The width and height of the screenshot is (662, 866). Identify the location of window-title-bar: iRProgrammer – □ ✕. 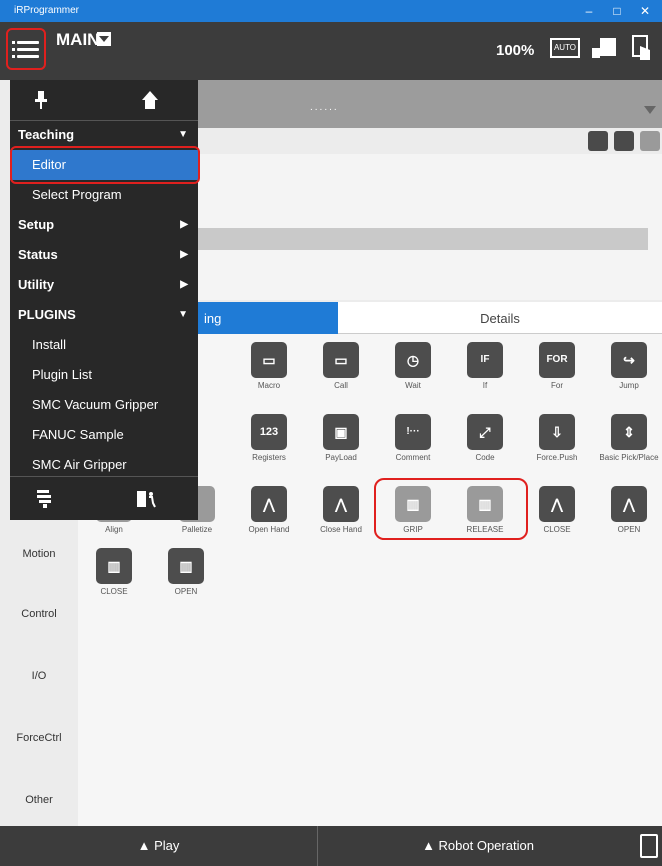
(331, 11).